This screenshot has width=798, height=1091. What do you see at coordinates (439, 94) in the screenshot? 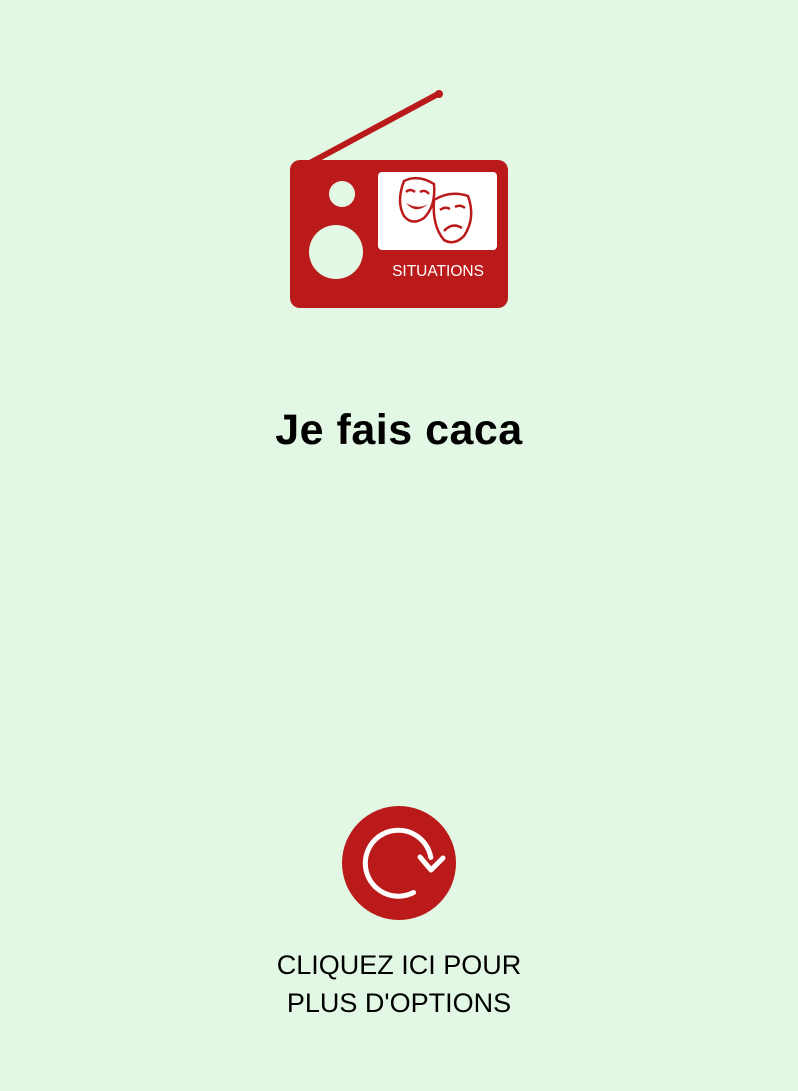
I see `antenna-tip` at bounding box center [439, 94].